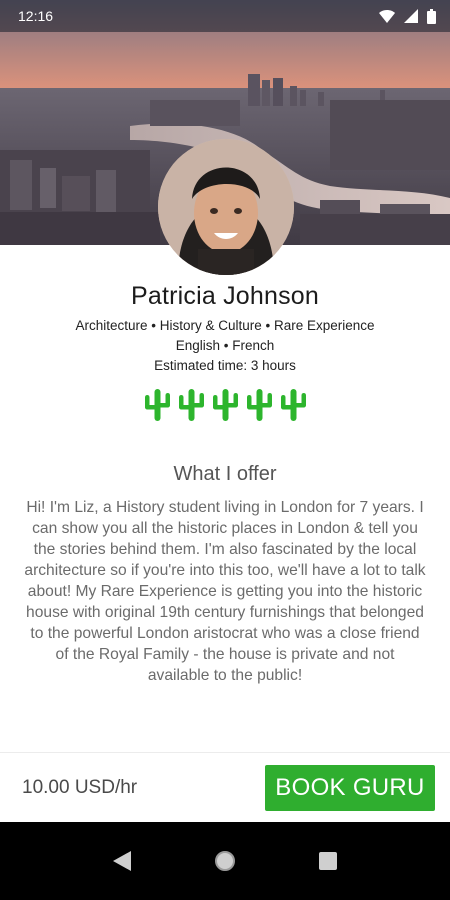  Describe the element at coordinates (225, 474) in the screenshot. I see `offer-title: What I offer` at that location.